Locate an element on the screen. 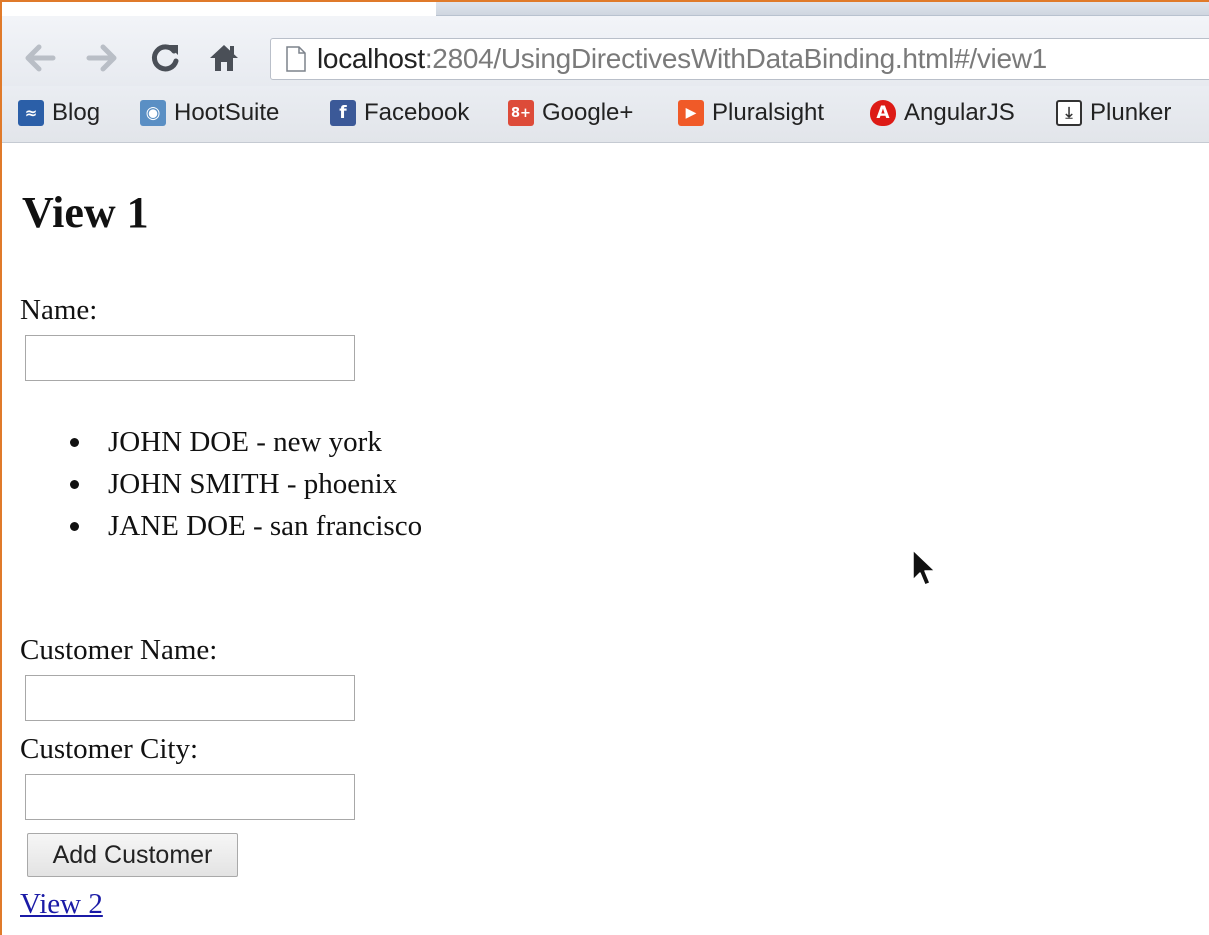 This screenshot has height=935, width=1209. list-item: JOHN DOE - new york is located at coordinates (246, 442).